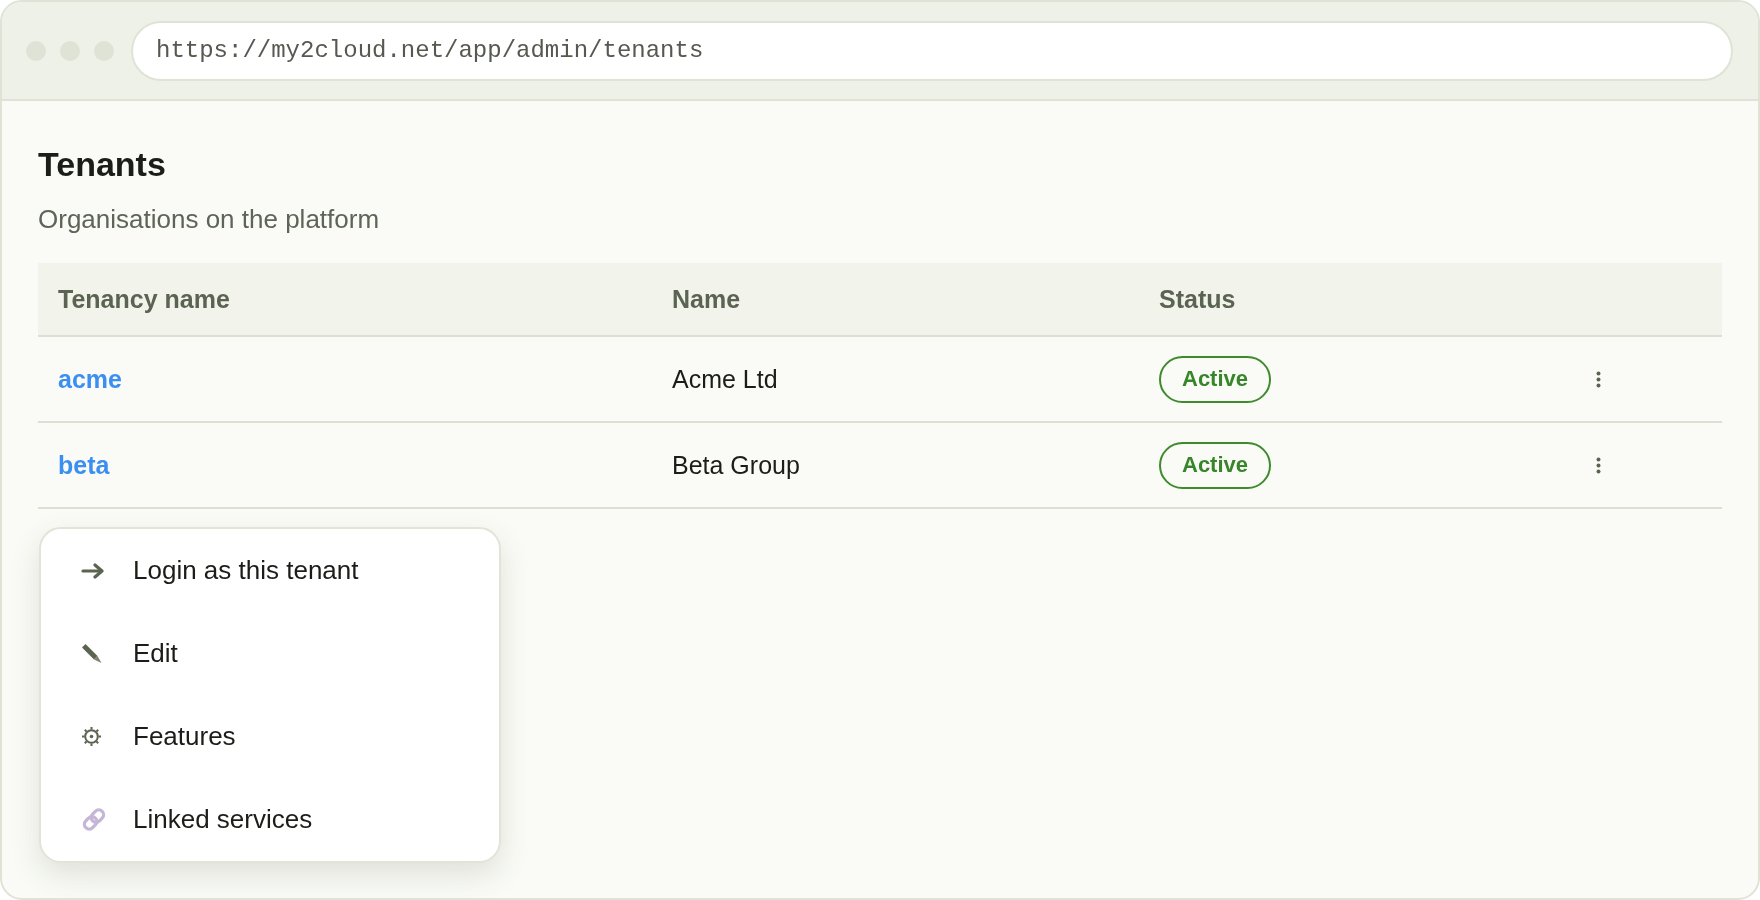  What do you see at coordinates (143, 299) in the screenshot?
I see `column-header: Tenancy name` at bounding box center [143, 299].